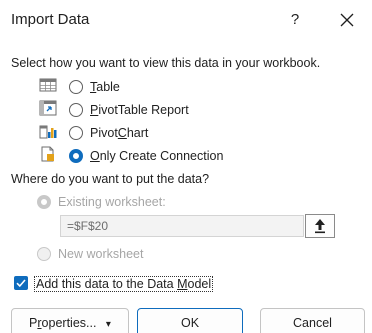 This screenshot has width=372, height=333. I want to click on pivottable-radio-label: PivotTable Report, so click(139, 110).